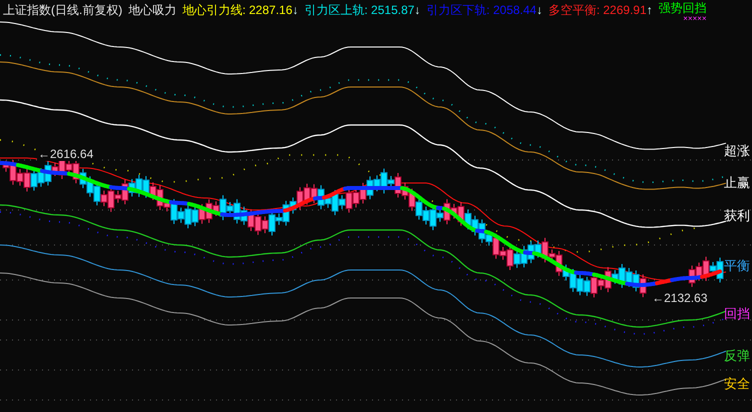 The image size is (752, 412). I want to click on band-label: 平衡, so click(737, 266).